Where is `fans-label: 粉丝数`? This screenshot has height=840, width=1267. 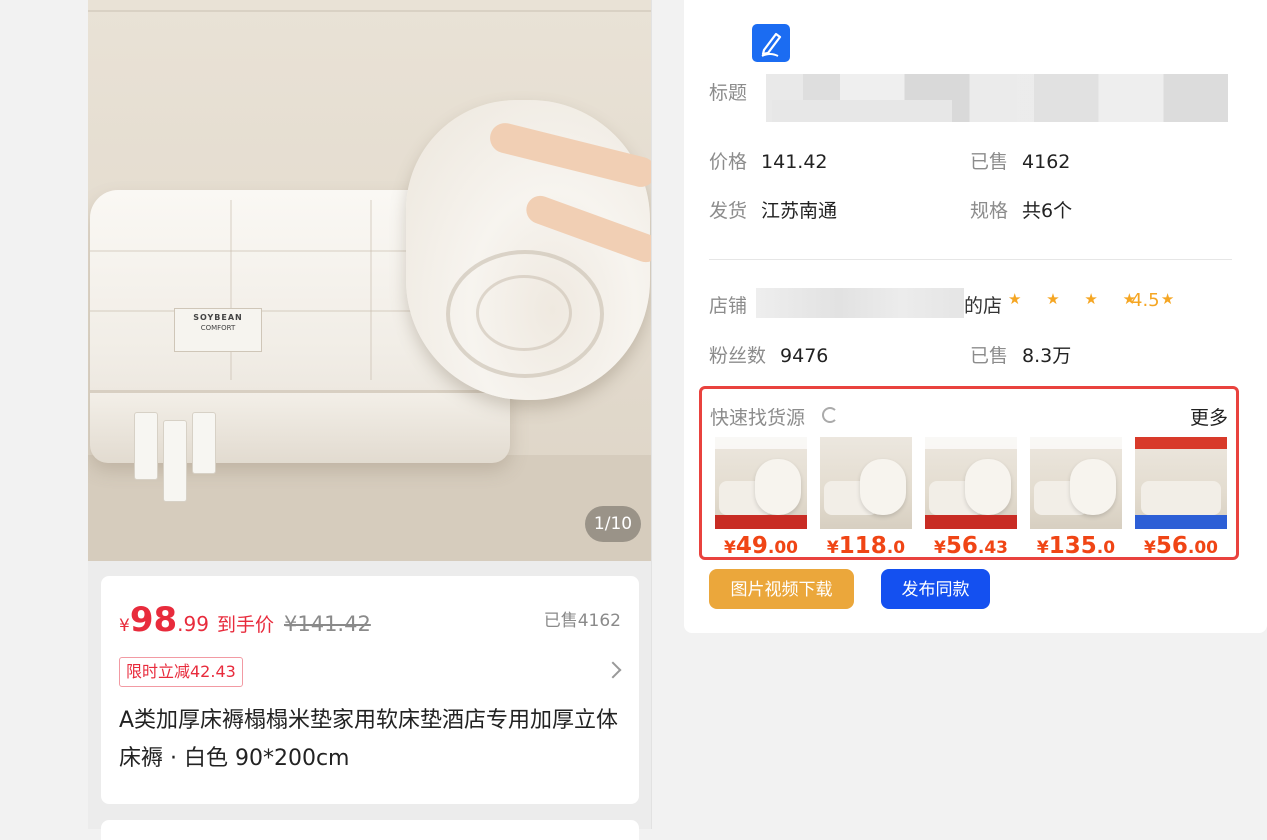
fans-label: 粉丝数 is located at coordinates (738, 356).